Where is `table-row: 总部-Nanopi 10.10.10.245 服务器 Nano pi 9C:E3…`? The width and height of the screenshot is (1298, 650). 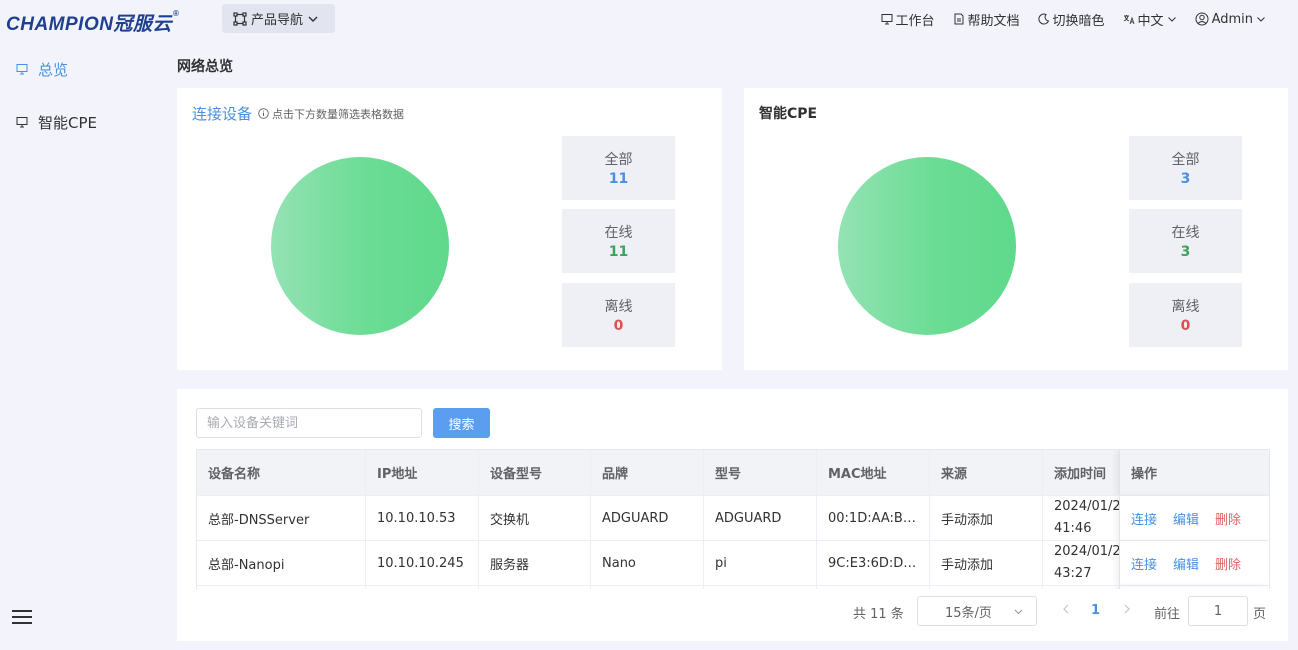
table-row: 总部-Nanopi 10.10.10.245 服务器 Nano pi 9C:E3… is located at coordinates (733, 562).